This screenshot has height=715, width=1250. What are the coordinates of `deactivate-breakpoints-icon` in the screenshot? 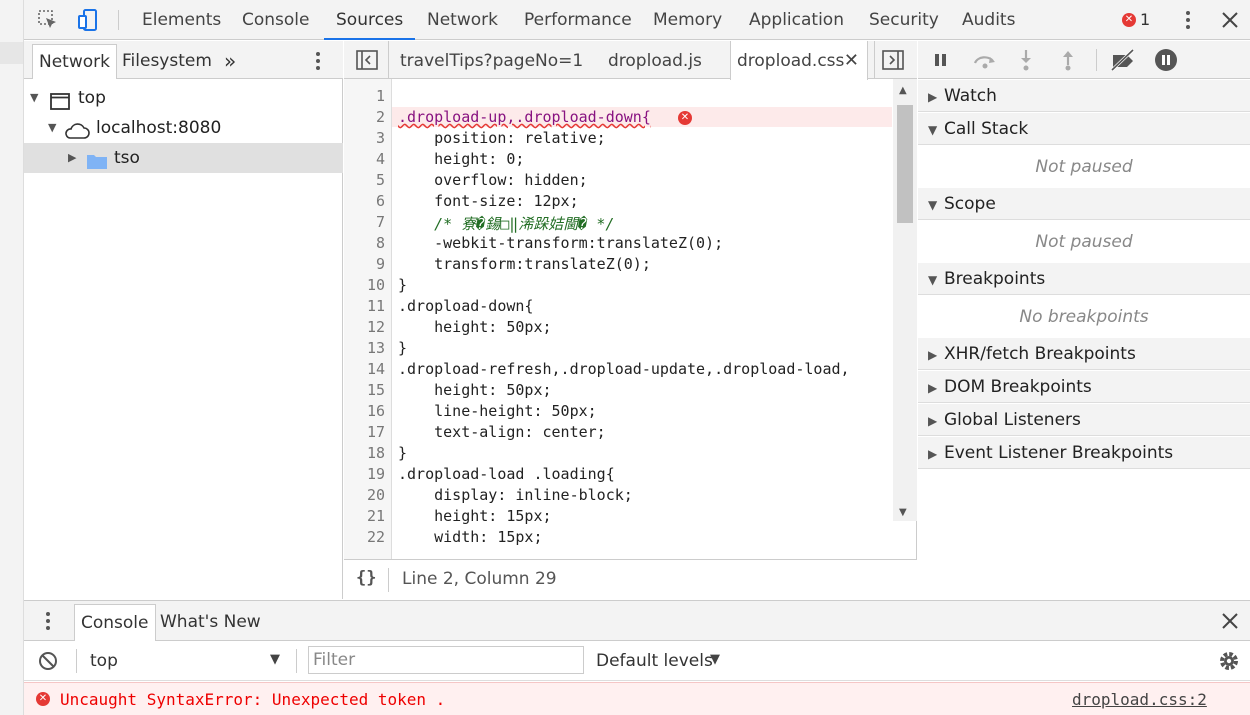 It's located at (1123, 62).